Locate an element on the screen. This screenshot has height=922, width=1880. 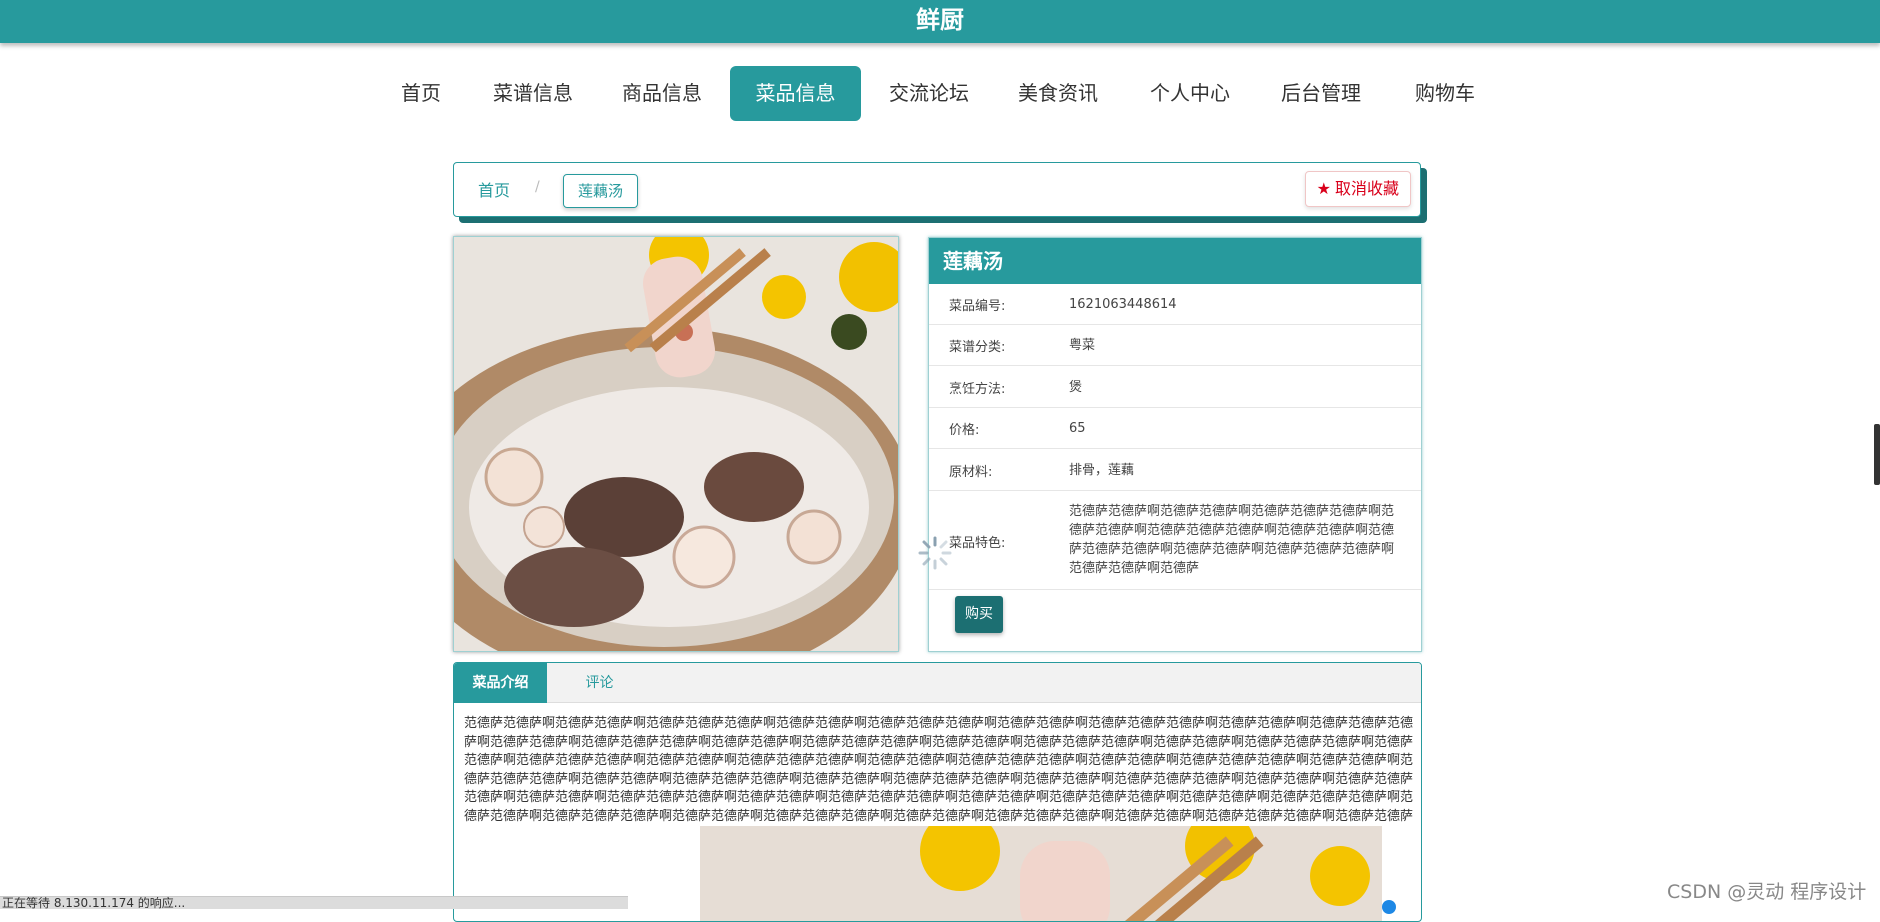
nav-food-news: 美食资讯 is located at coordinates (1058, 93).